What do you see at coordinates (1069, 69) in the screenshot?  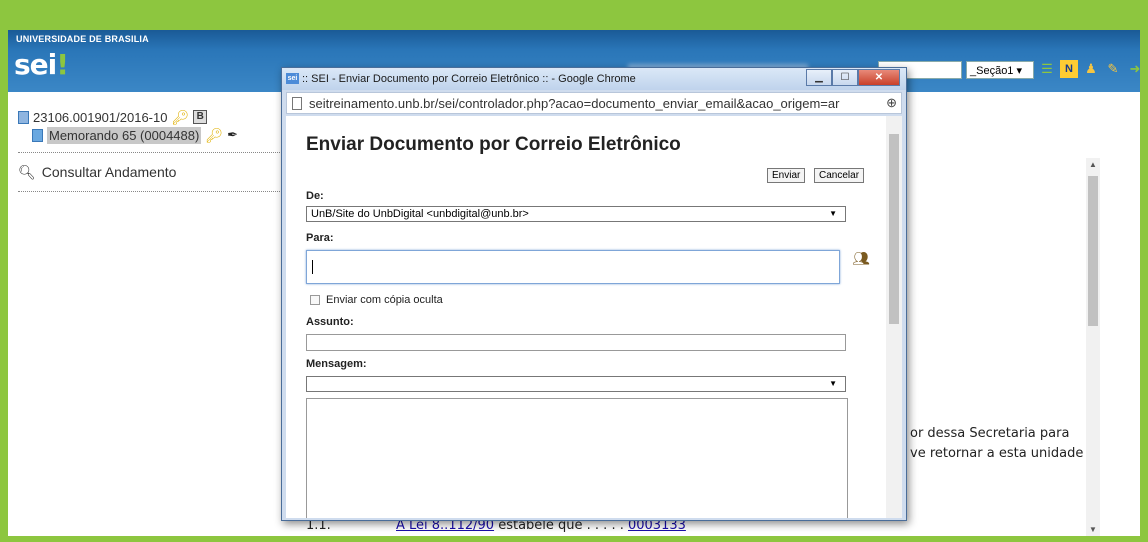 I see `notes-icon: N` at bounding box center [1069, 69].